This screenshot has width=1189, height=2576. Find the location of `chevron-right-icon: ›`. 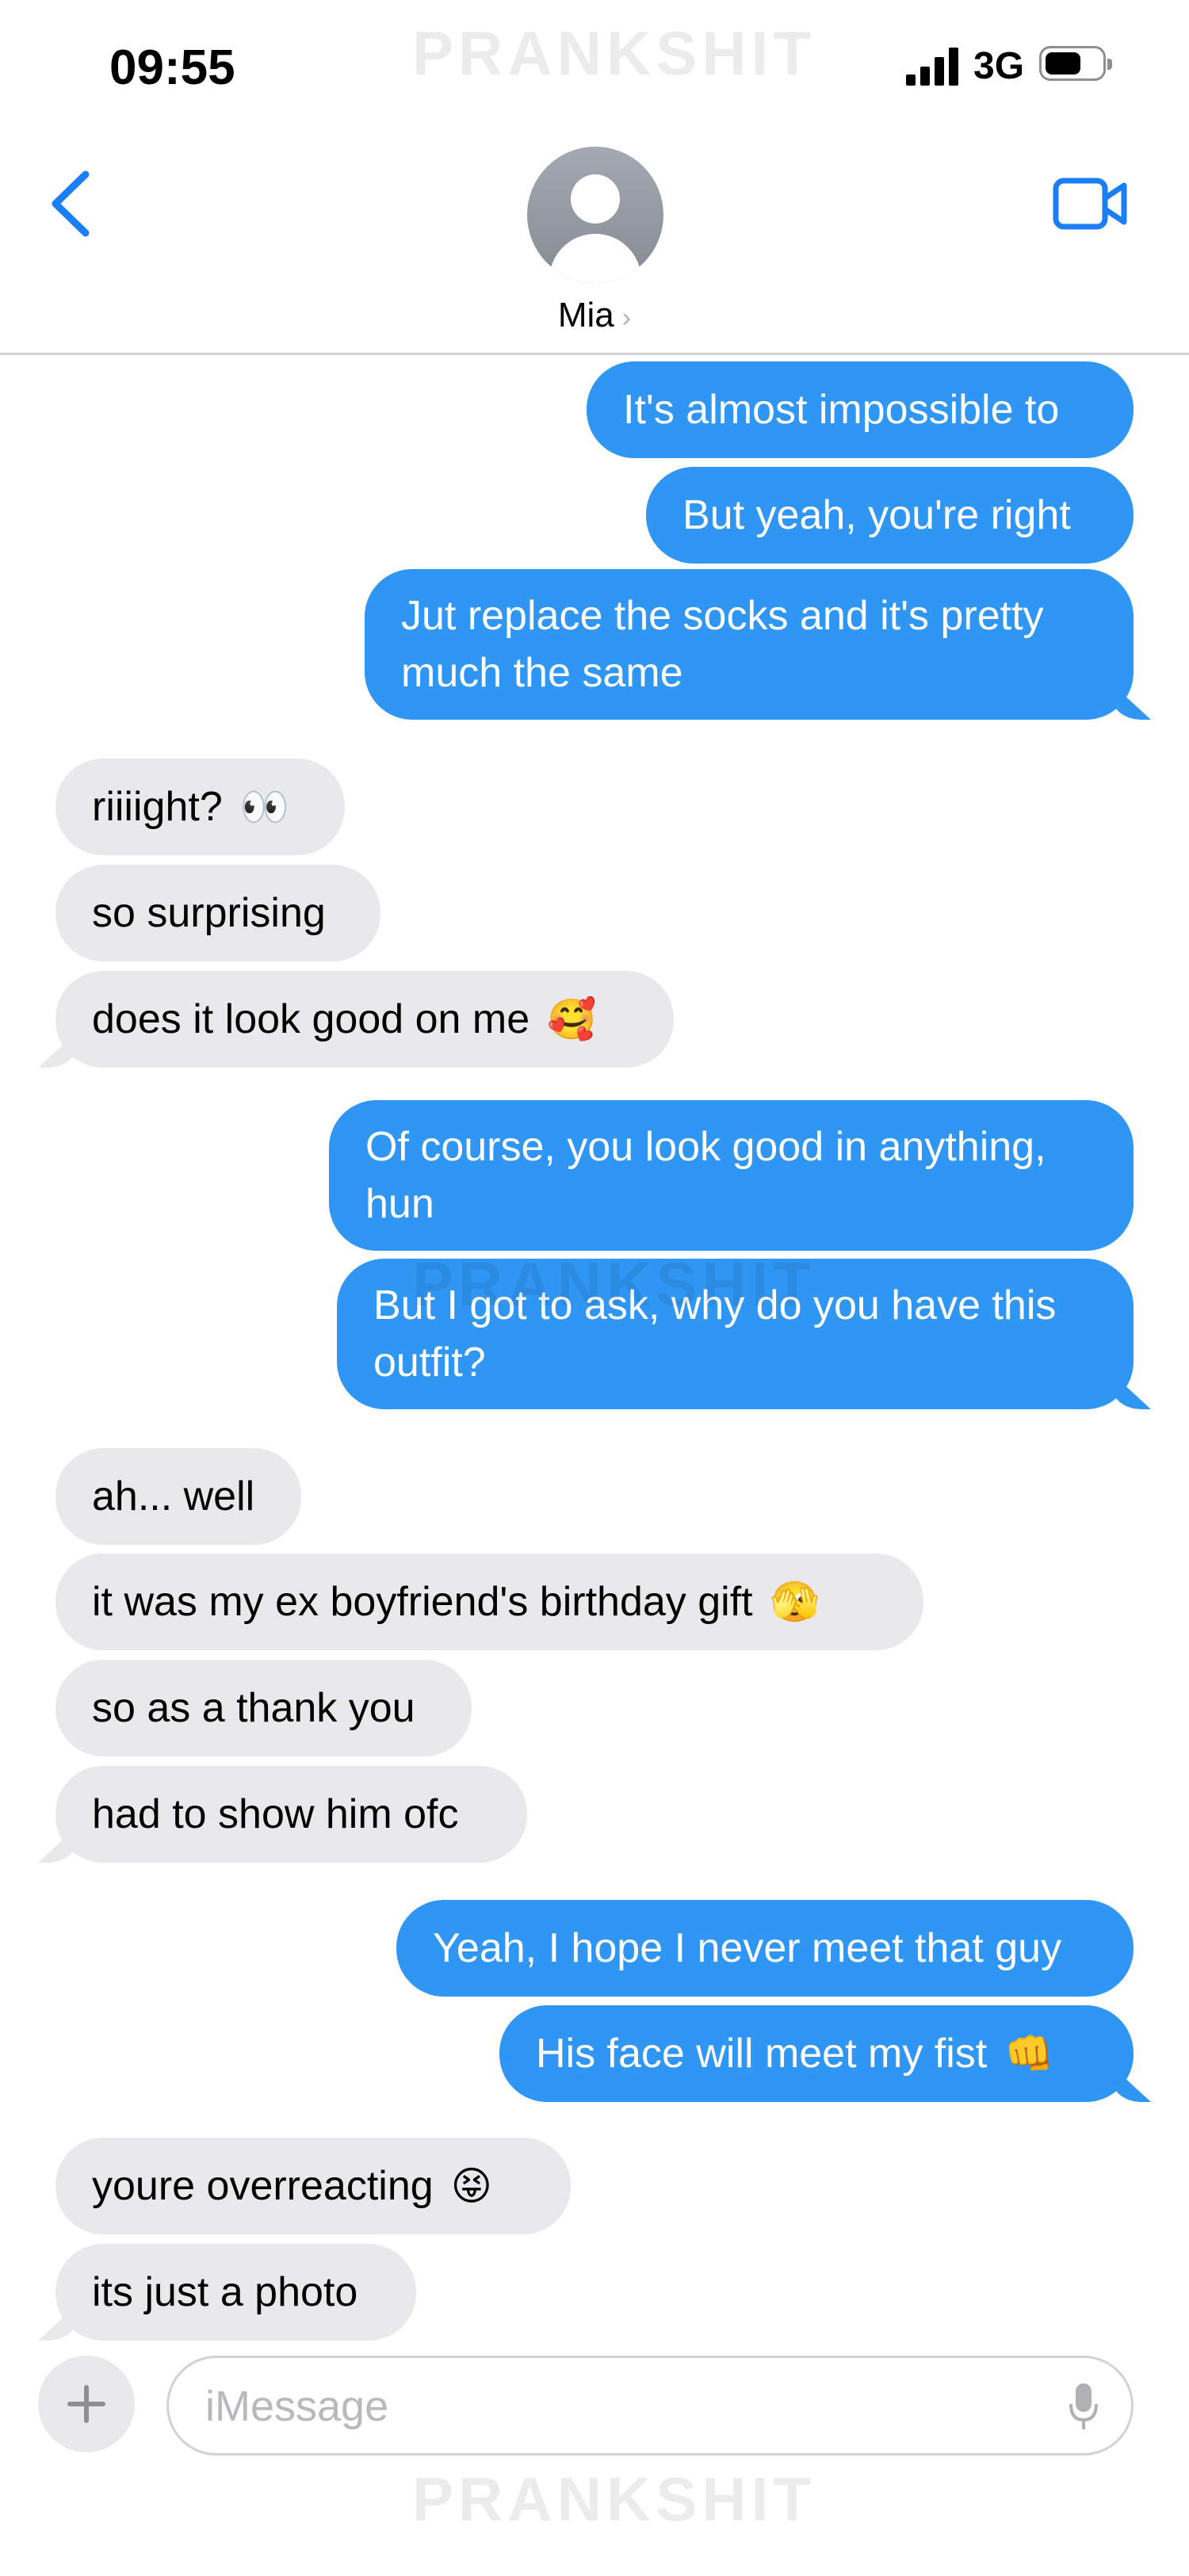

chevron-right-icon: › is located at coordinates (626, 318).